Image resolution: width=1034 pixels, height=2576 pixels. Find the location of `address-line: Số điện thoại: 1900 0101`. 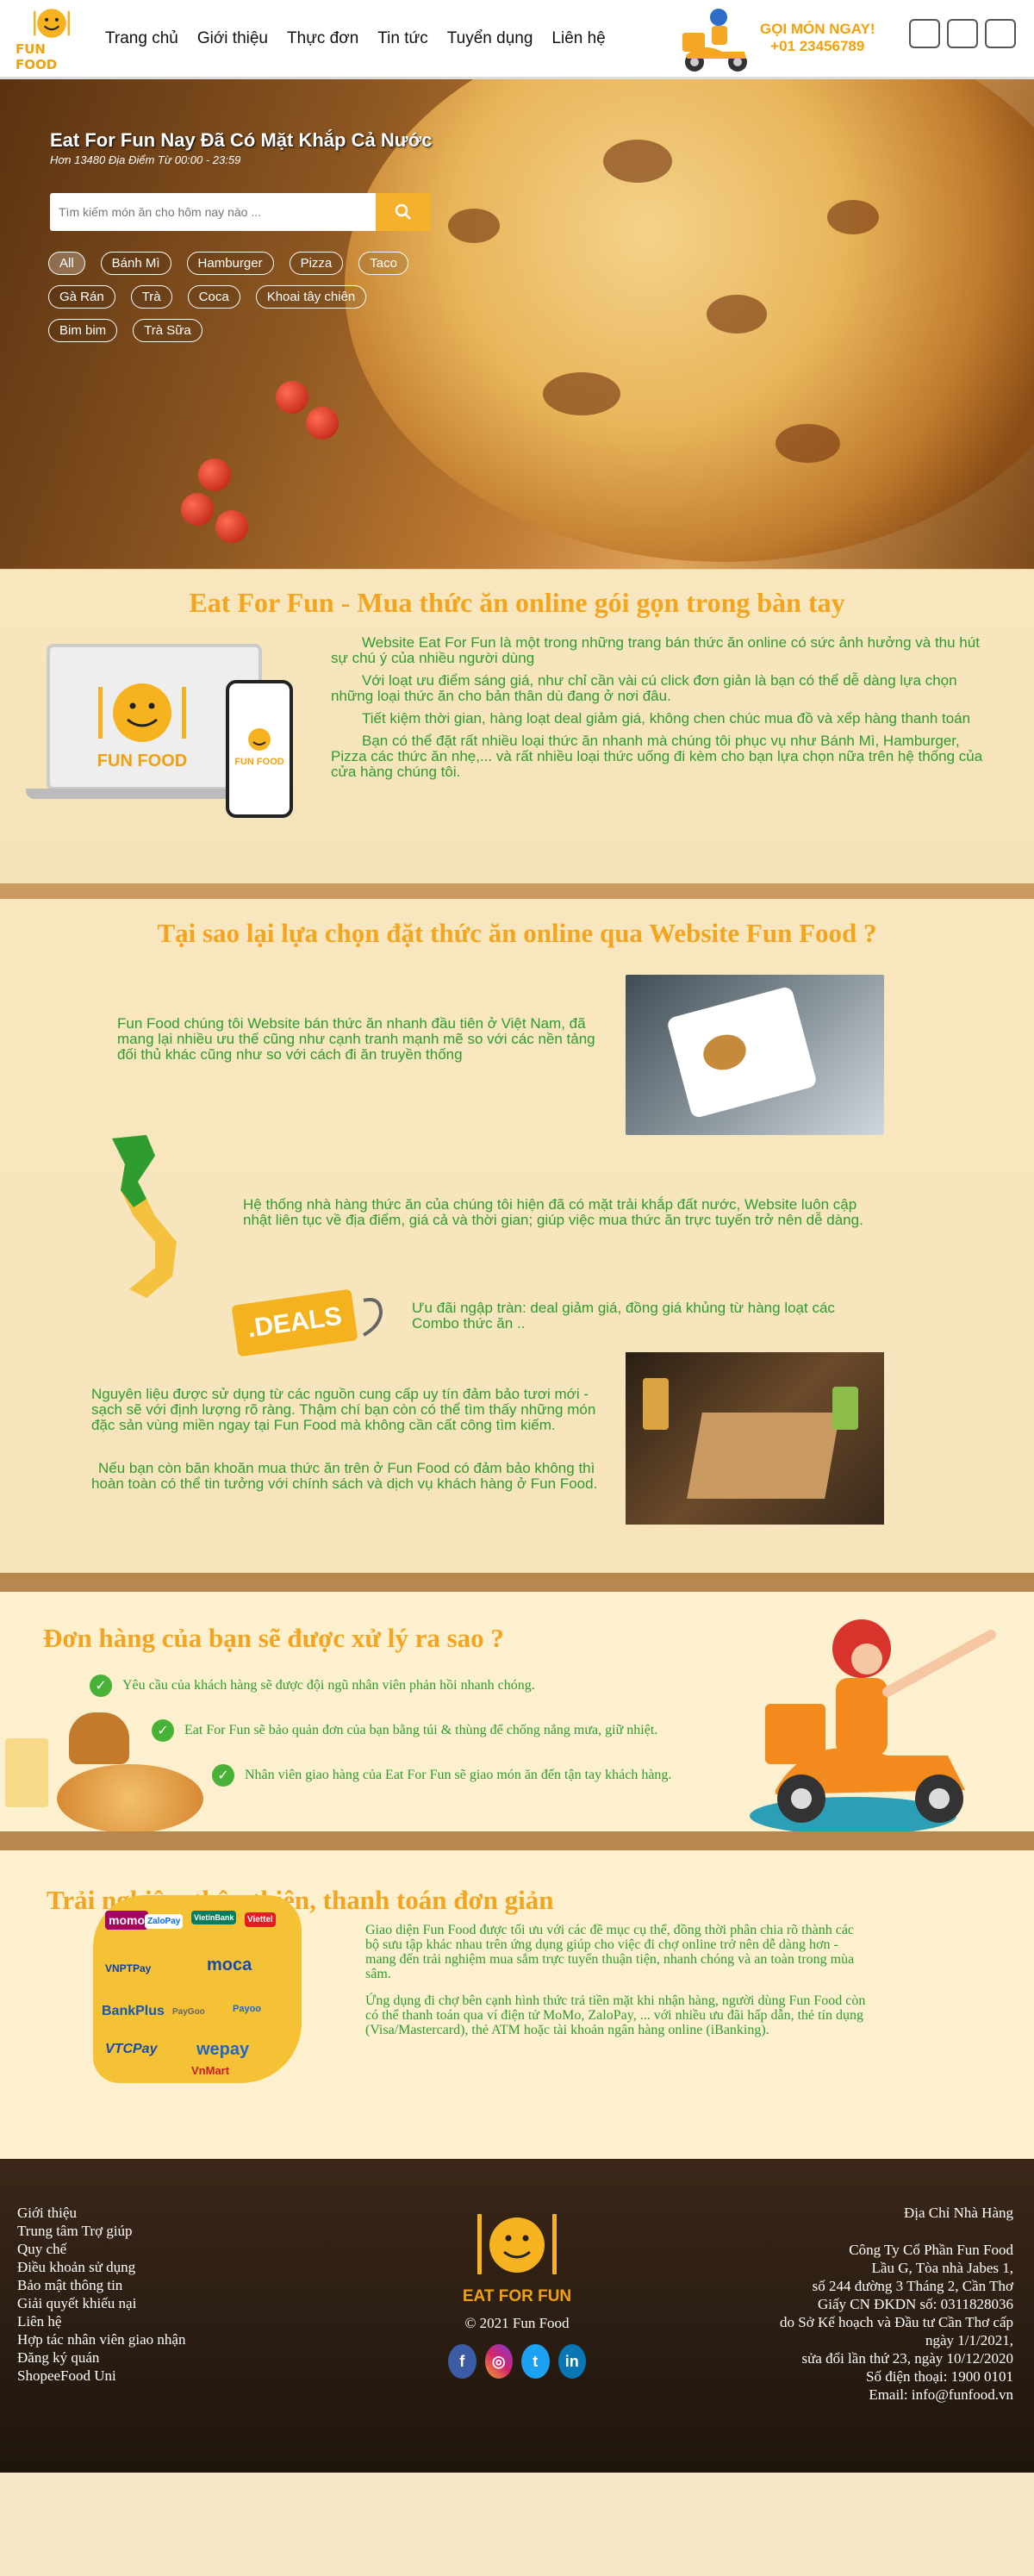

address-line: Số điện thoại: 1900 0101 is located at coordinates (939, 2376).